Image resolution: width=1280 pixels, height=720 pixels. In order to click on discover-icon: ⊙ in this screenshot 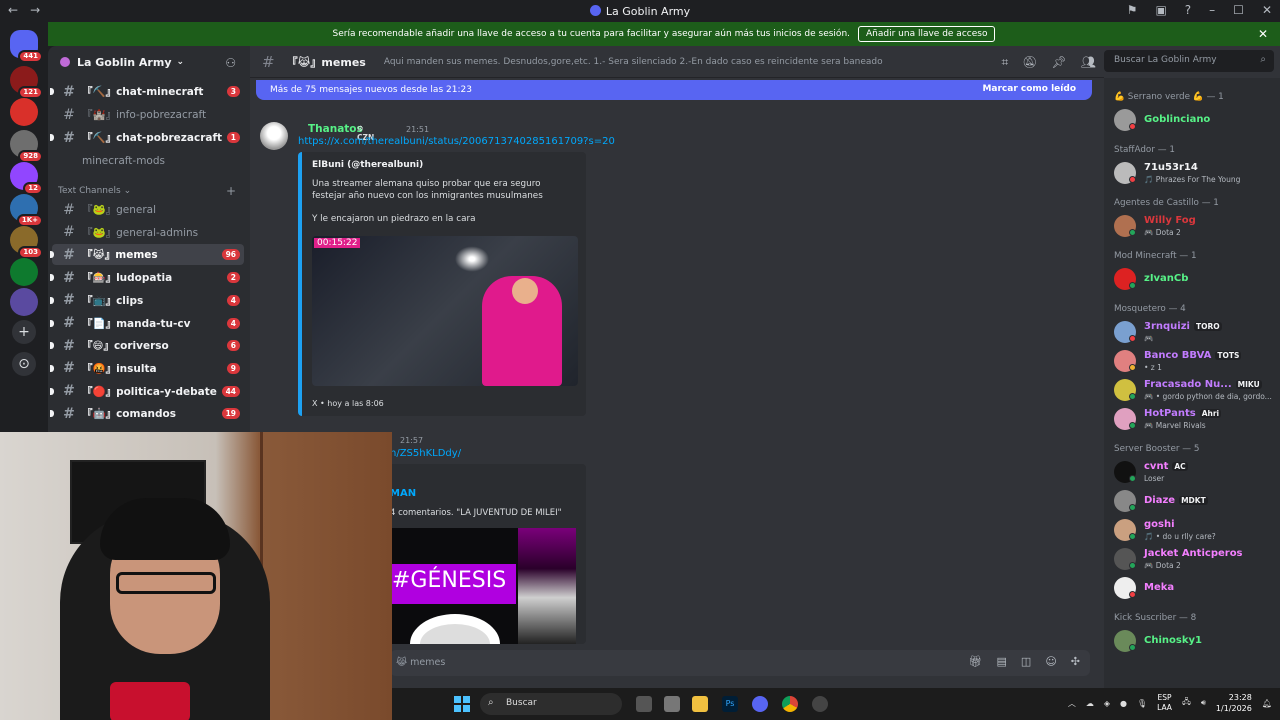, I will do `click(24, 364)`.